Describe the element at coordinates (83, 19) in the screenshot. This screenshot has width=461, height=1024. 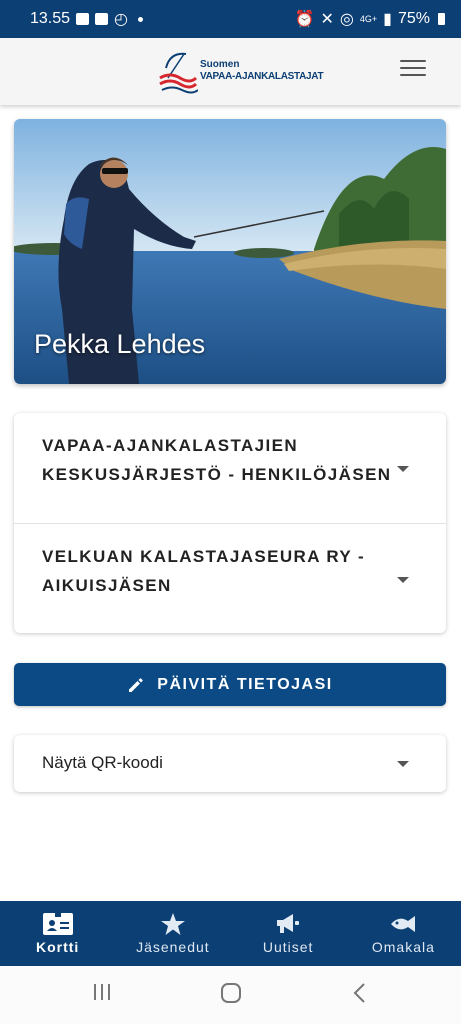
I see `yle-notification-icon` at that location.